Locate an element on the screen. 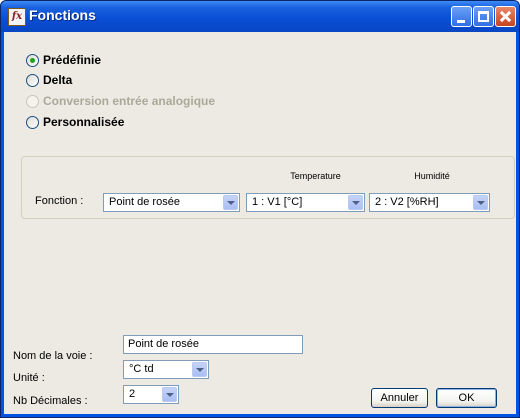 The image size is (520, 418). nom-voie-value: Point de rosée is located at coordinates (163, 344).